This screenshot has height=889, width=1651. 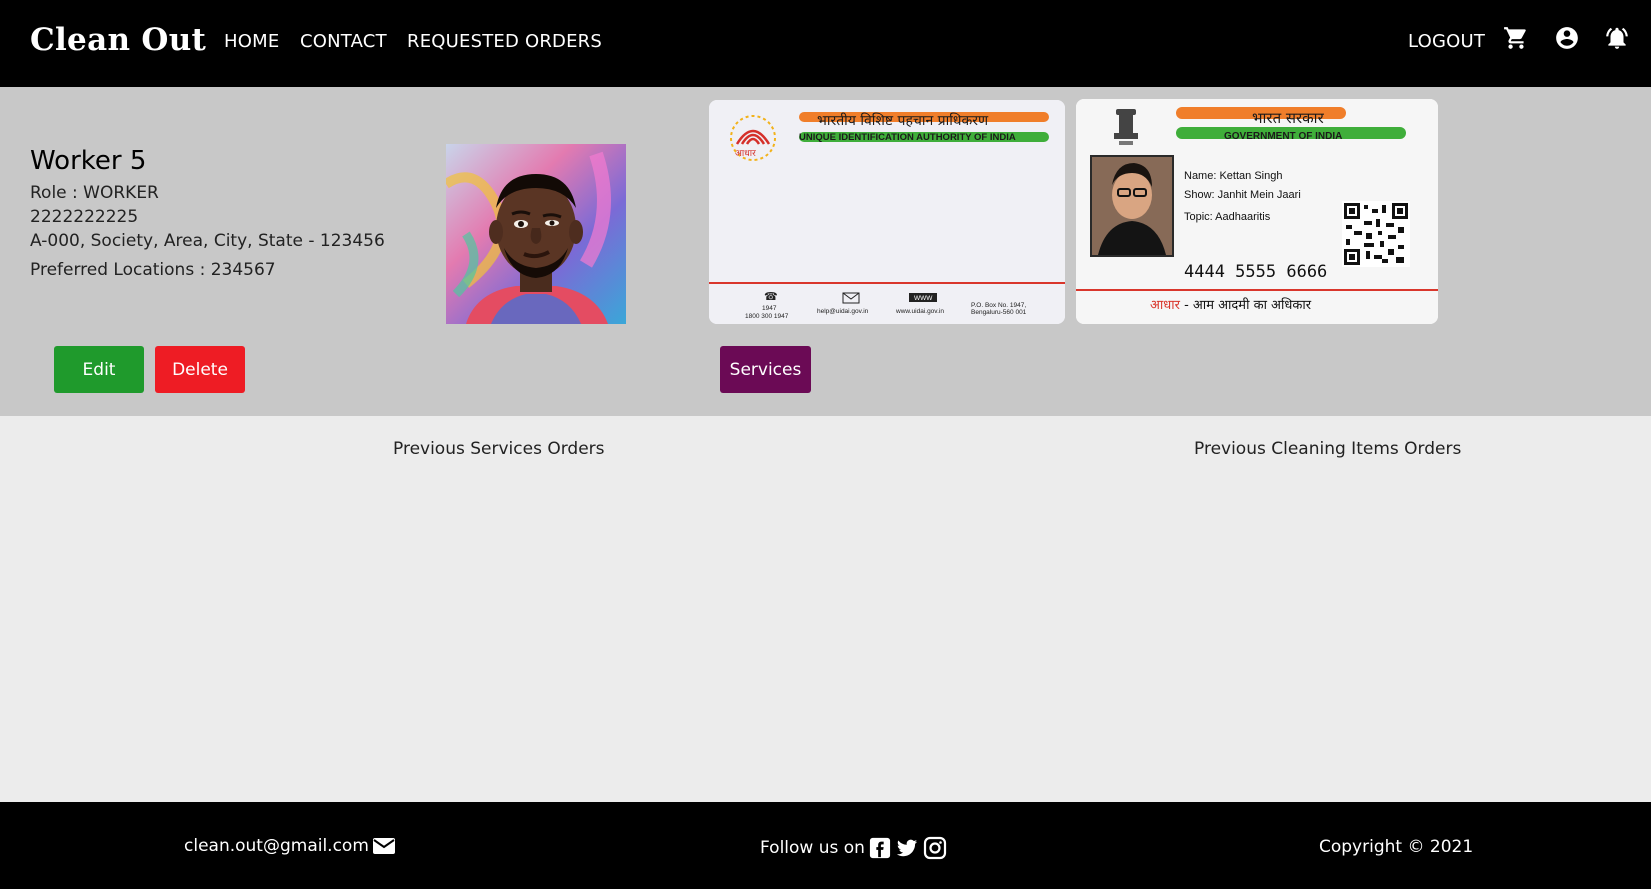 I want to click on id-front-topic: Topic: Aadhaaritis, so click(x=1227, y=217).